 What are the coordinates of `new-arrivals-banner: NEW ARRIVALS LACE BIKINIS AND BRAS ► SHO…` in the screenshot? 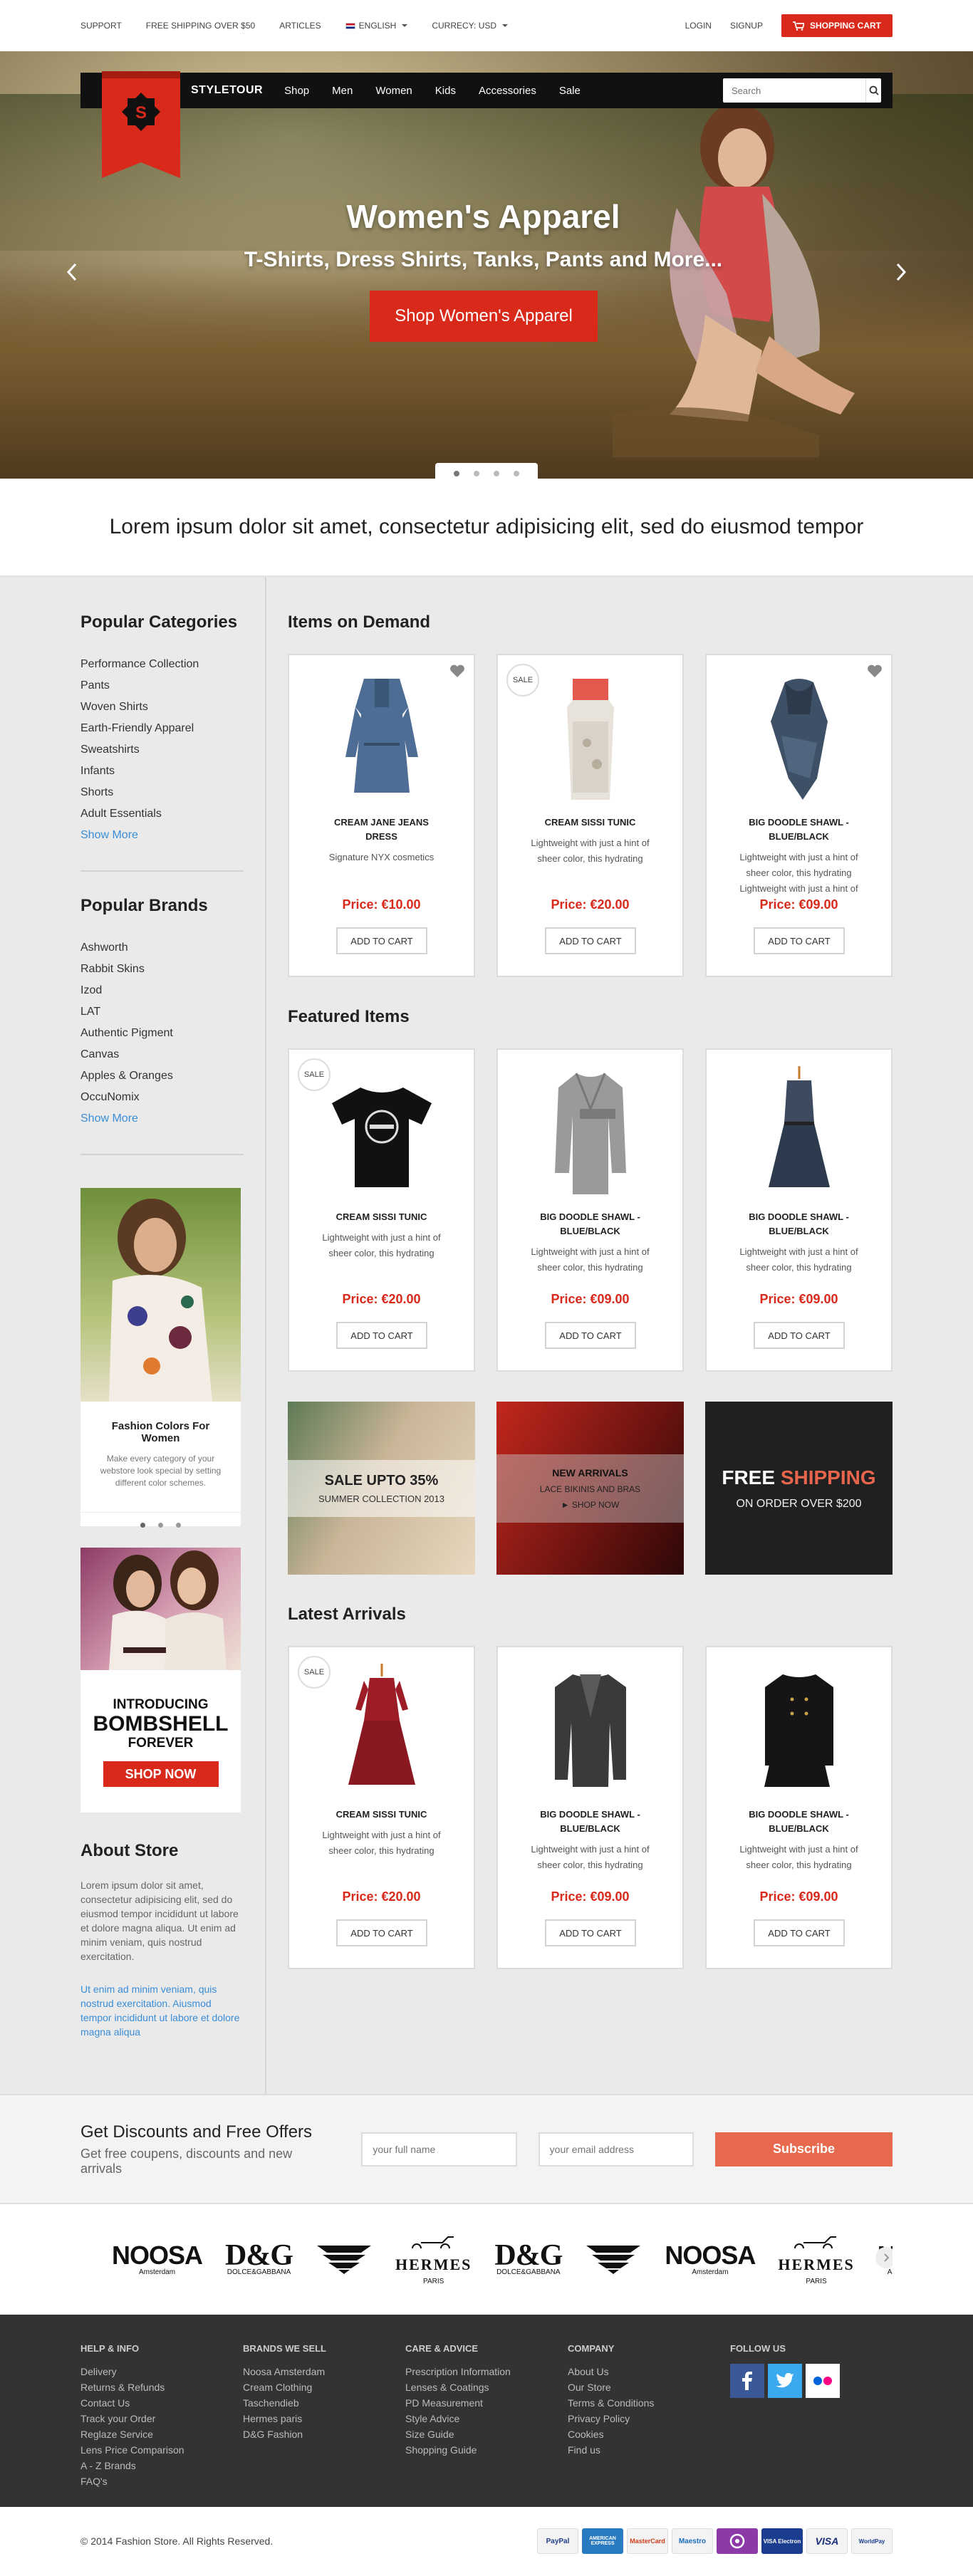 It's located at (590, 1488).